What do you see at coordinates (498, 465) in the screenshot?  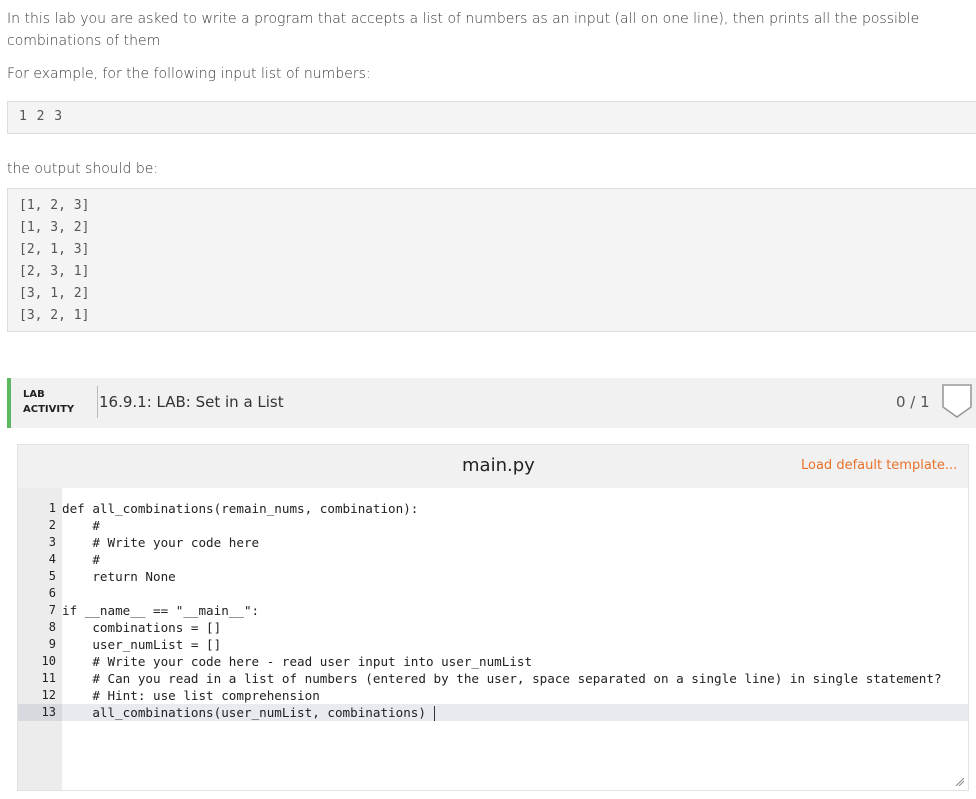 I see `filename-label: main.py` at bounding box center [498, 465].